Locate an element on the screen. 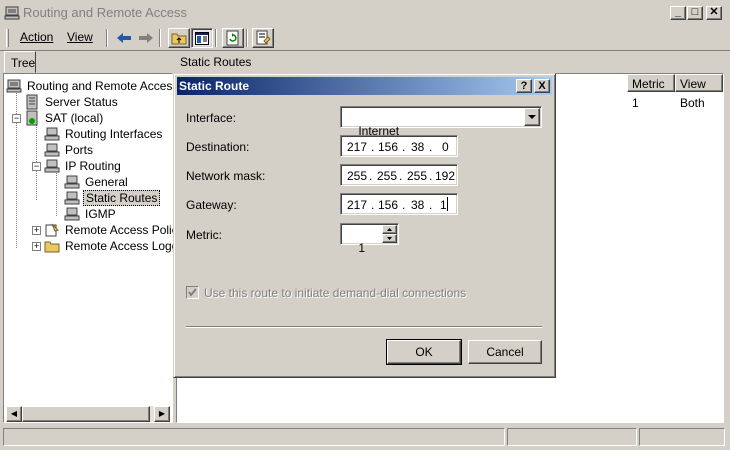  up-folder-icon is located at coordinates (179, 39).